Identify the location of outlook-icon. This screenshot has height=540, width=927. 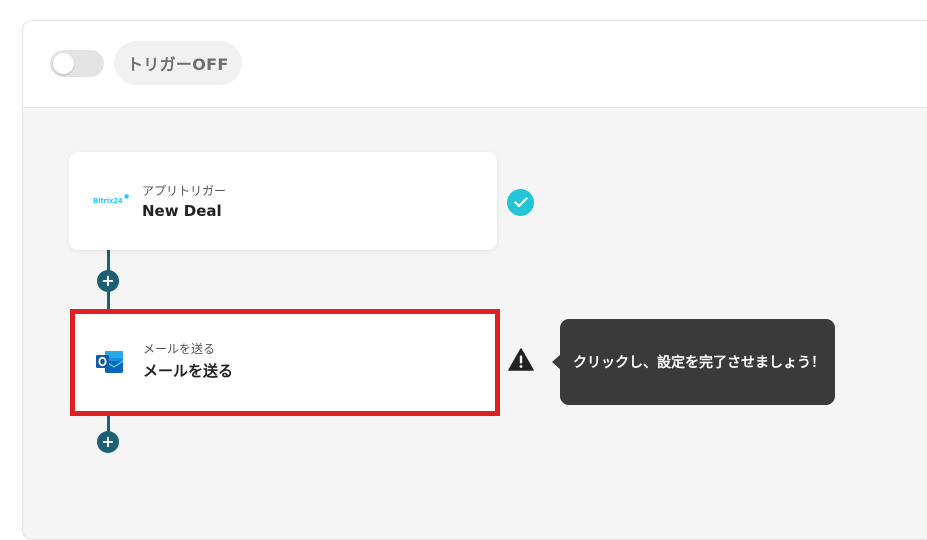
(110, 362).